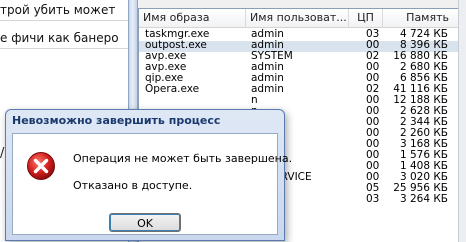  Describe the element at coordinates (423, 122) in the screenshot. I see `process-memory: 2 344 КБ` at that location.